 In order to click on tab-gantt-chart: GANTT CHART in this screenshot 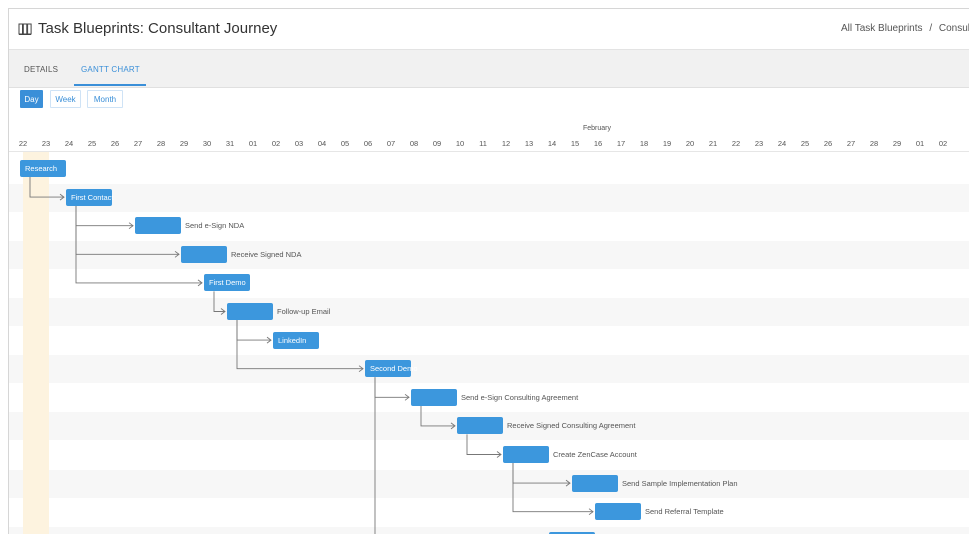, I will do `click(110, 69)`.